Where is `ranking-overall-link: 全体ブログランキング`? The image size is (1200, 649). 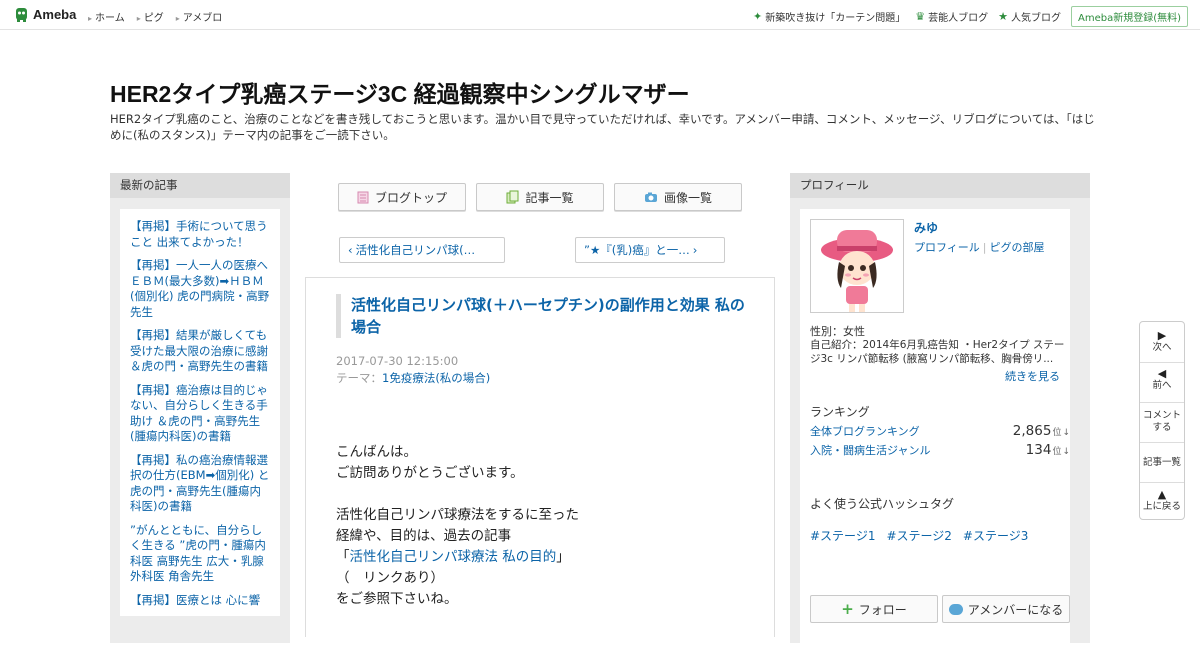 ranking-overall-link: 全体ブログランキング is located at coordinates (865, 431).